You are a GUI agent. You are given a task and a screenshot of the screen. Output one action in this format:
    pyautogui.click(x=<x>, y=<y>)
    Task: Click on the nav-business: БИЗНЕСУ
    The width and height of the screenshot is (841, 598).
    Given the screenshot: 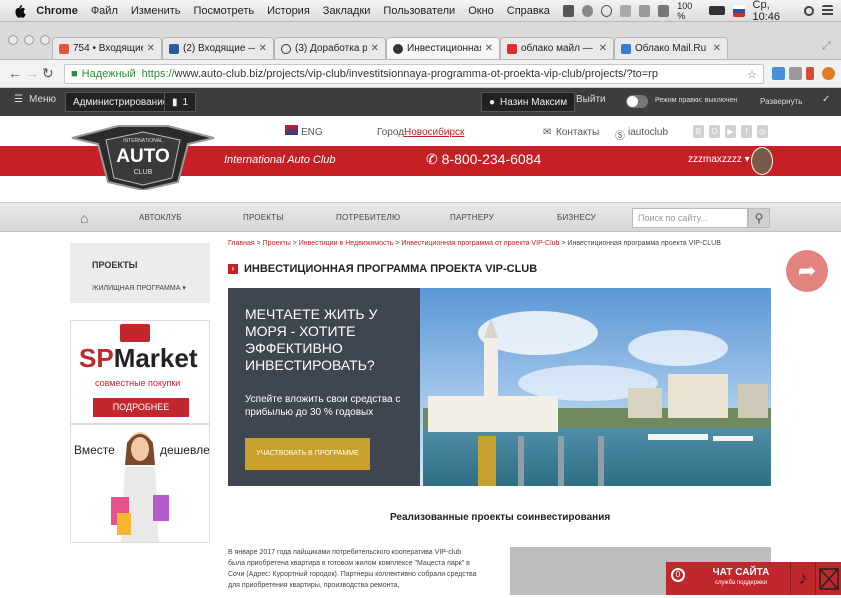 What is the action you would take?
    pyautogui.click(x=576, y=217)
    